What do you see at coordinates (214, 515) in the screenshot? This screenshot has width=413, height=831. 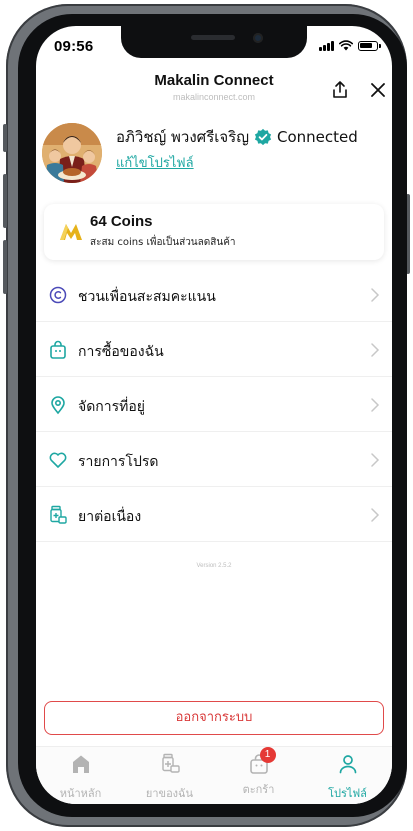 I see `menu-item-continuous-medicine: ยาต่อเนื่อง` at bounding box center [214, 515].